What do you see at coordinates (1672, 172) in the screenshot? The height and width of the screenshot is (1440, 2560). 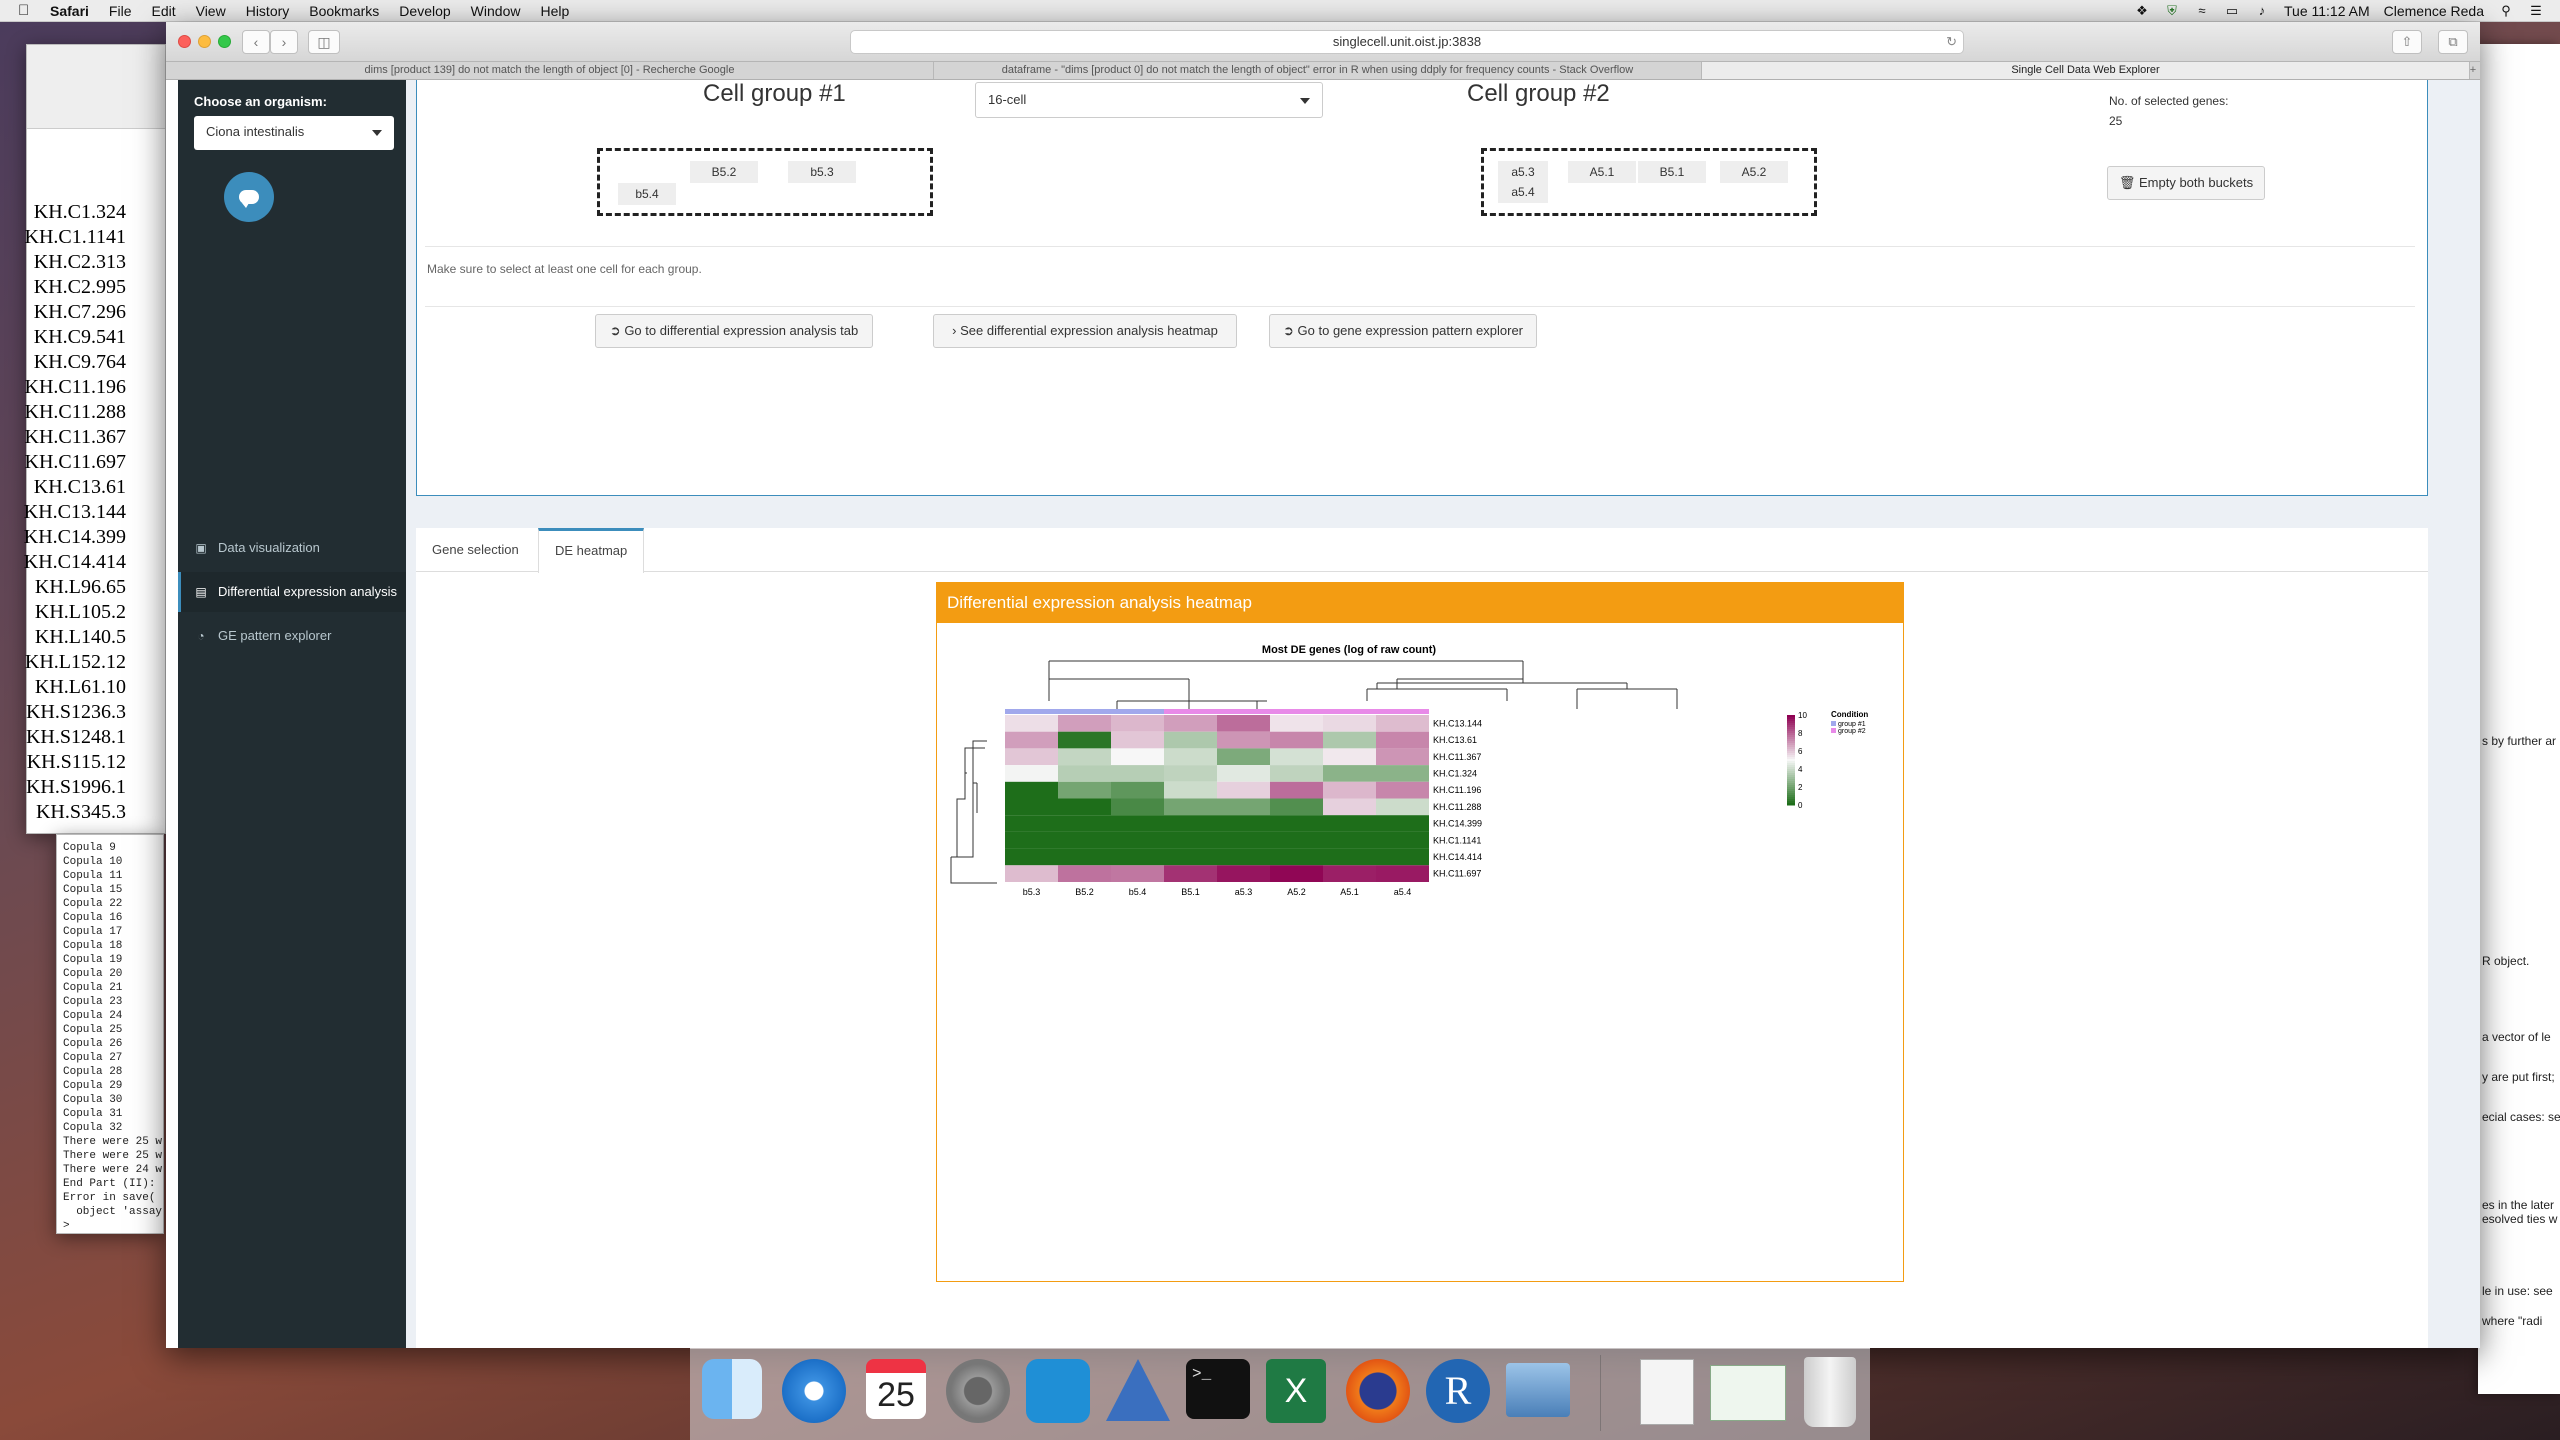 I see `cell-chip: B5.1` at bounding box center [1672, 172].